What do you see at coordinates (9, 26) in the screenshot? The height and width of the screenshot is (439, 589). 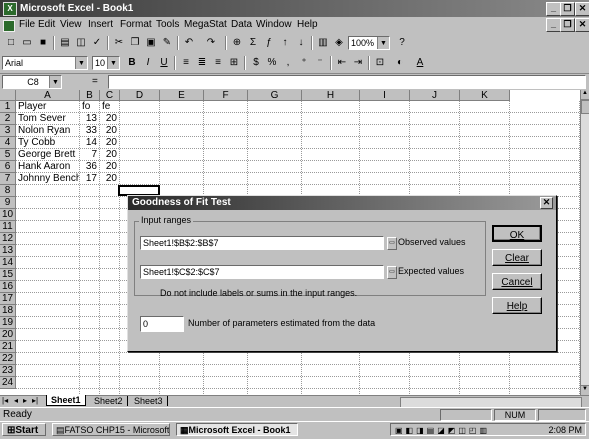 I see `document-icon` at bounding box center [9, 26].